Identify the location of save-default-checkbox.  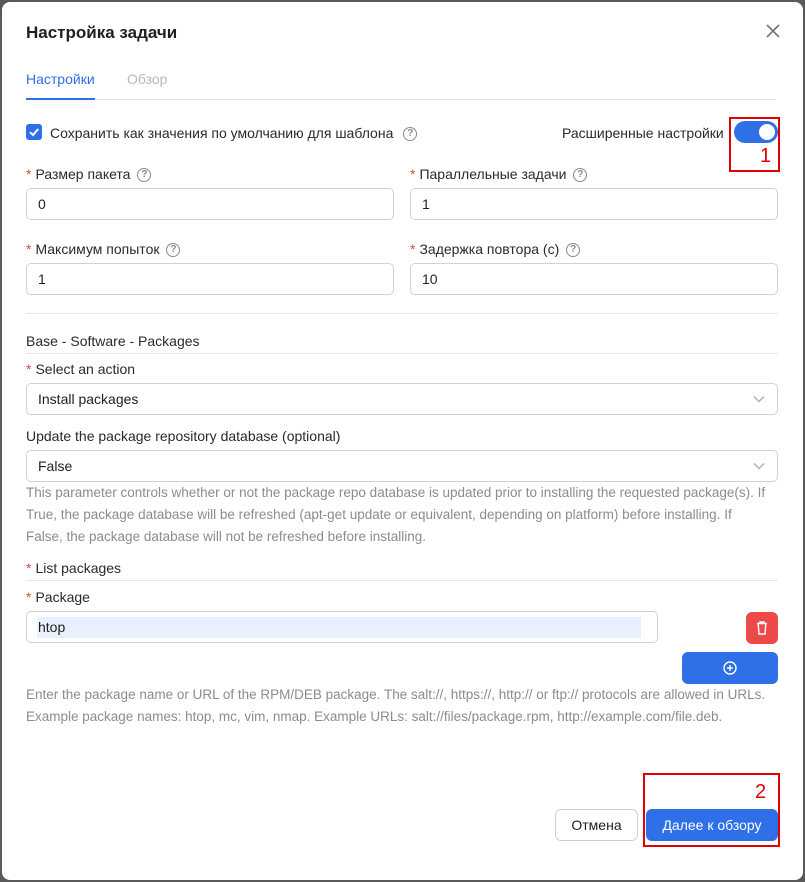
(34, 132).